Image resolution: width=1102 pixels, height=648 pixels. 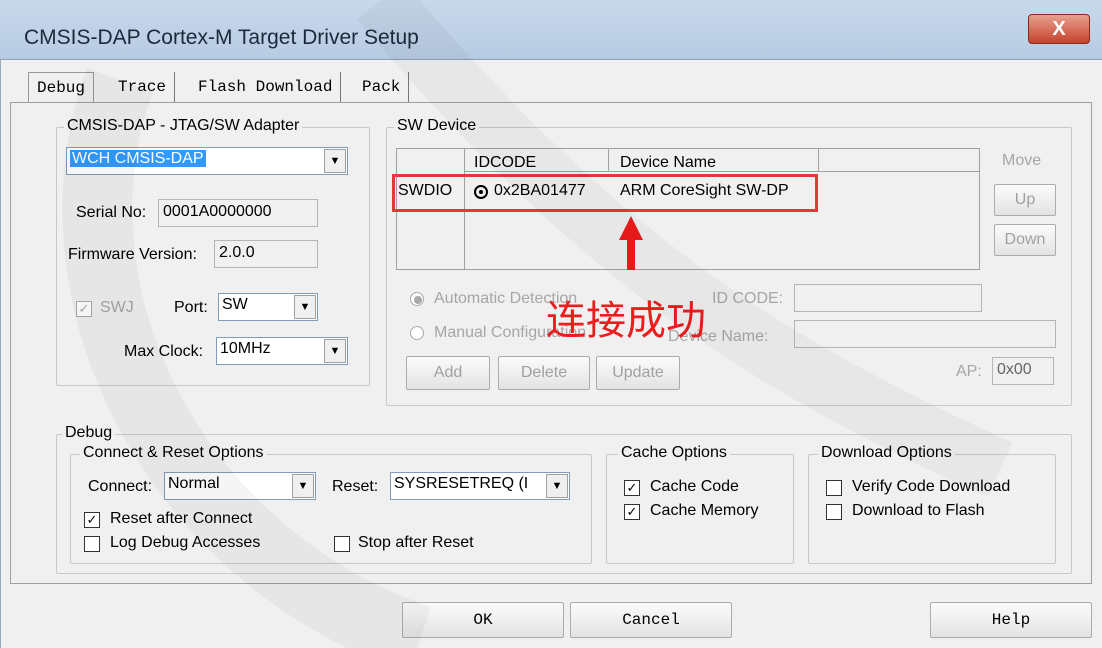 I want to click on adapter-dropdown-icon: ▼, so click(x=335, y=161).